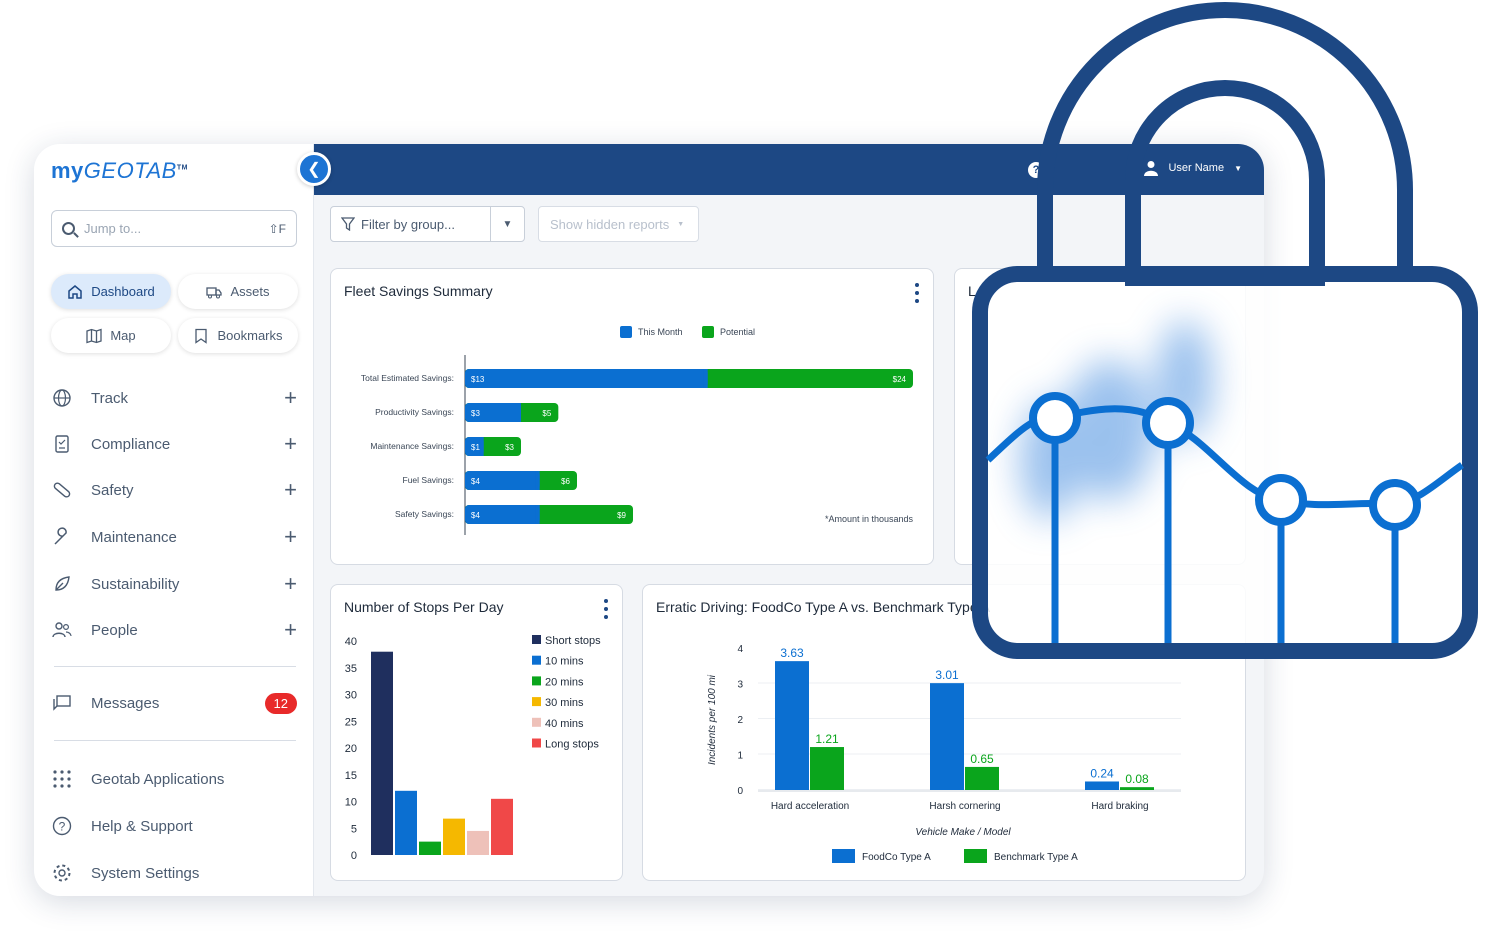  I want to click on quick-map-button: Map, so click(111, 335).